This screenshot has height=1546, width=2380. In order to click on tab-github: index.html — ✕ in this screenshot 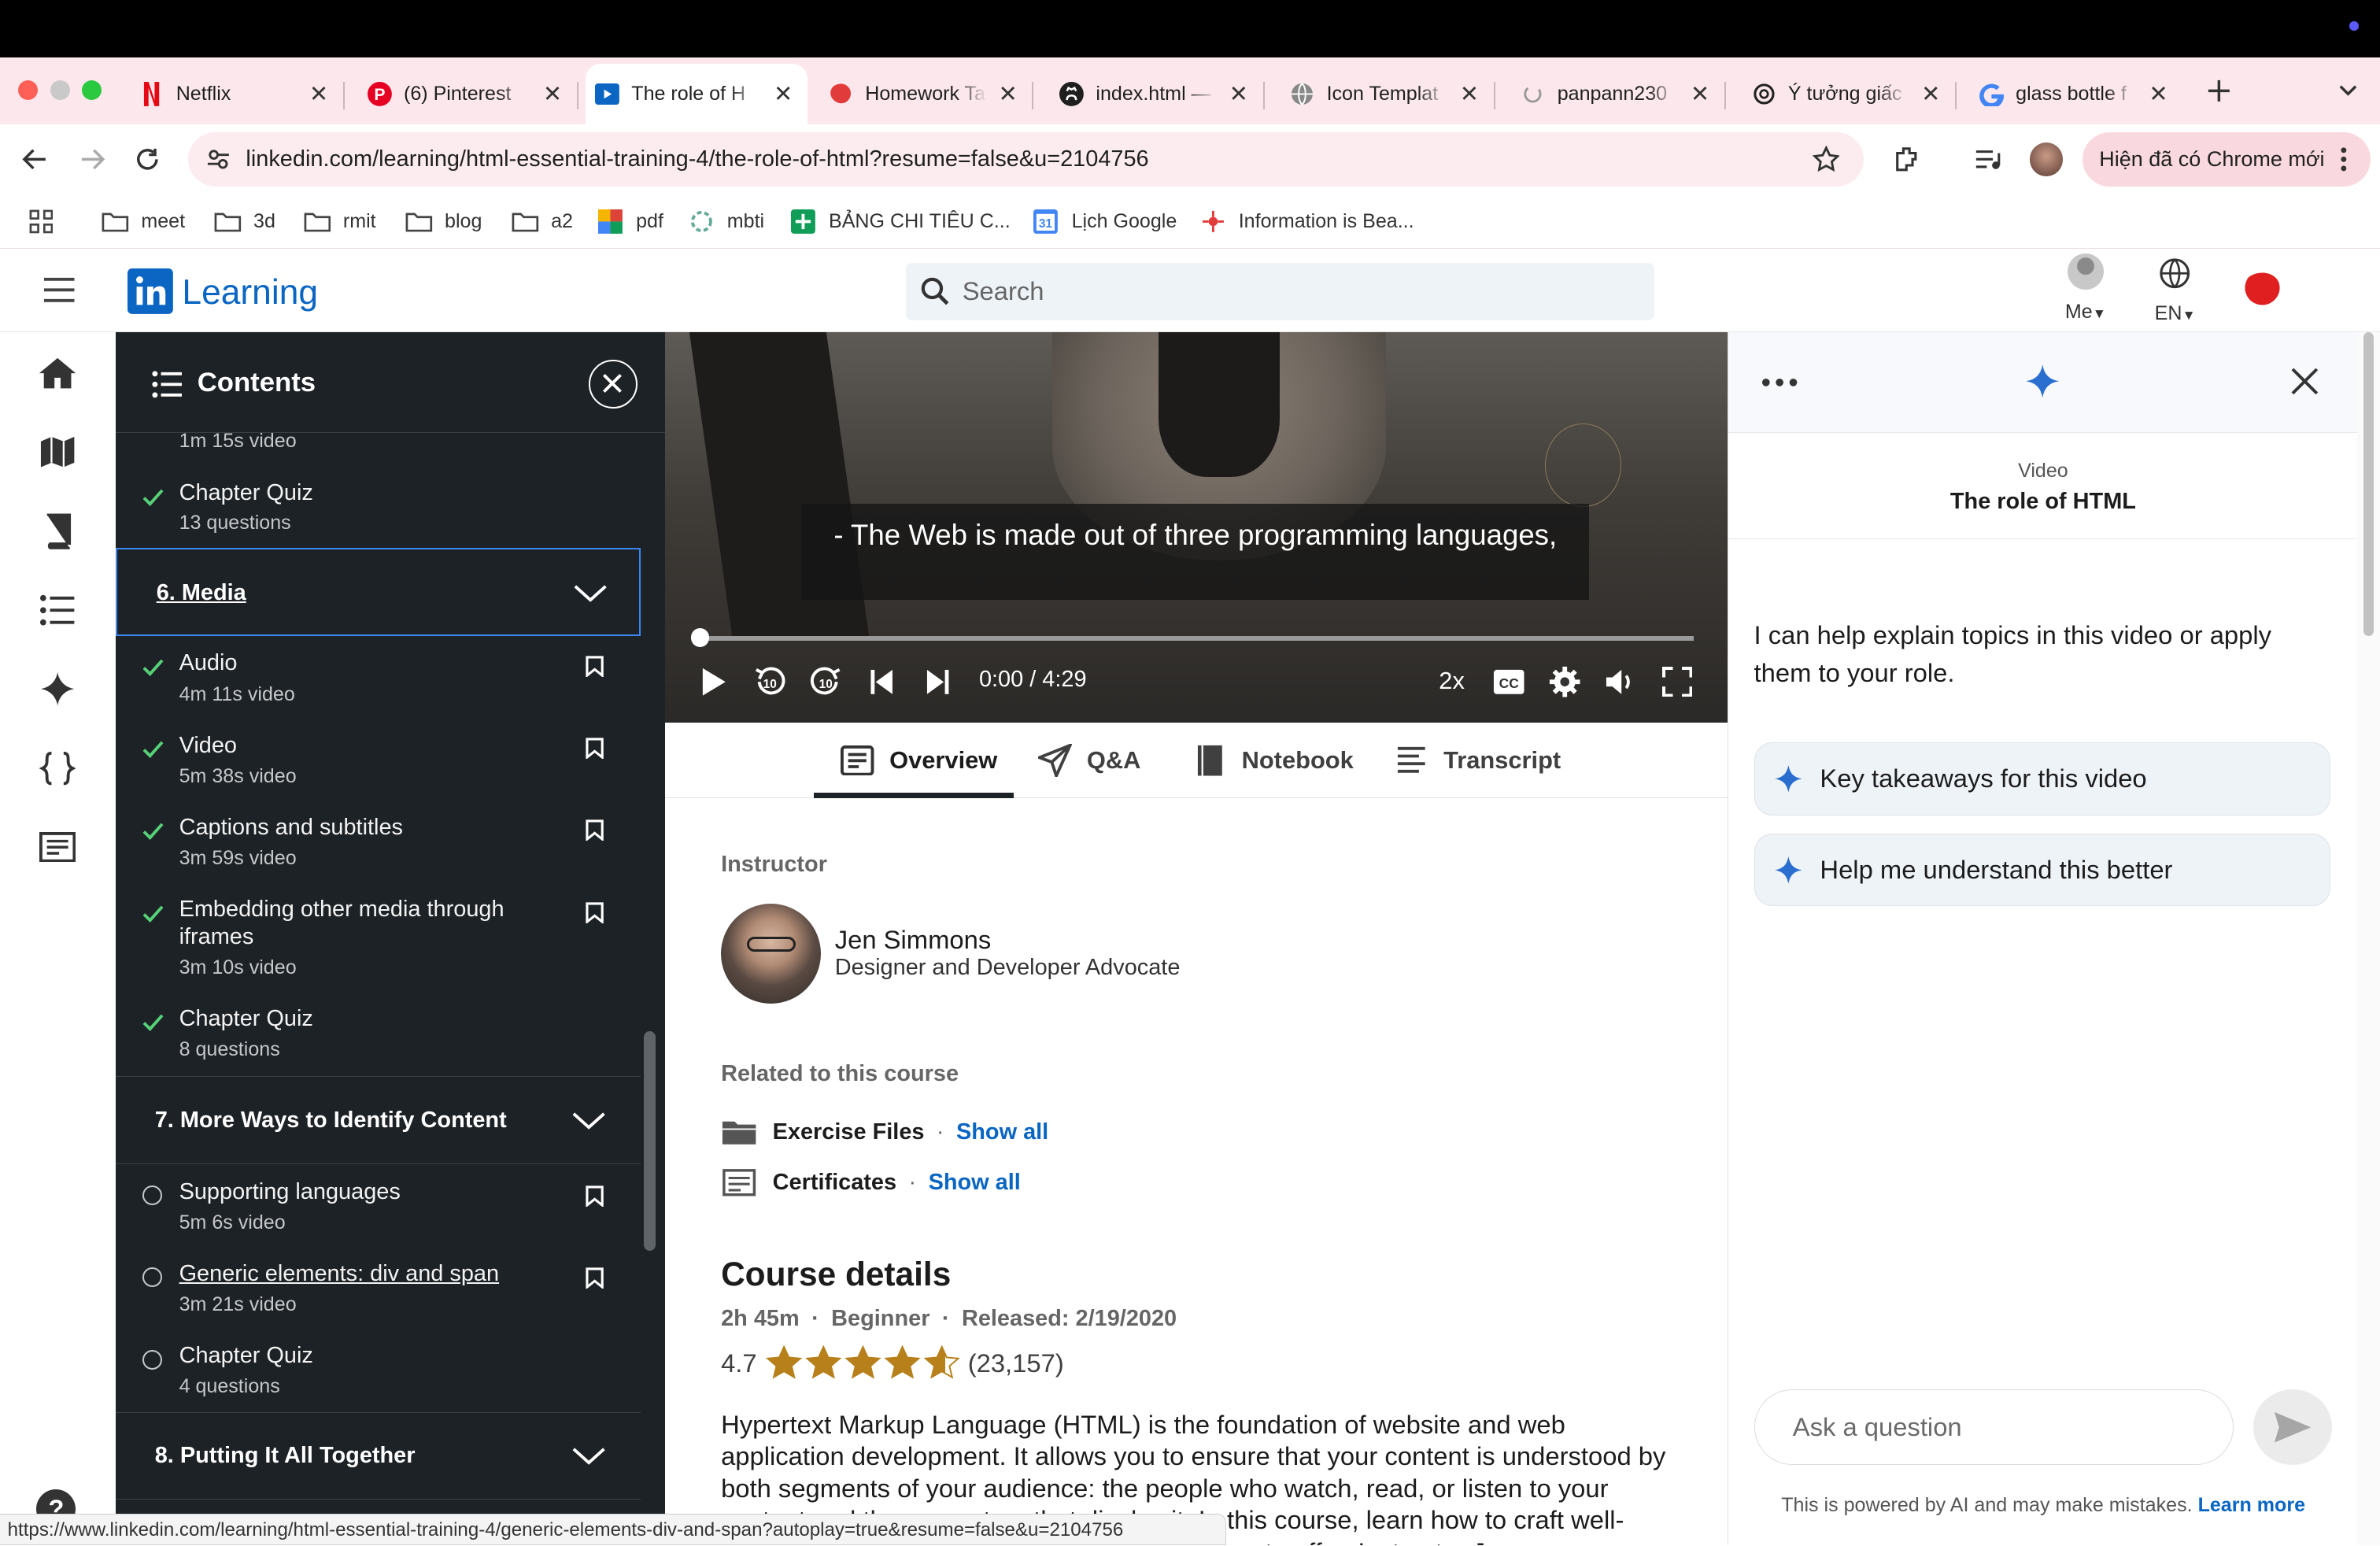, I will do `click(1158, 94)`.